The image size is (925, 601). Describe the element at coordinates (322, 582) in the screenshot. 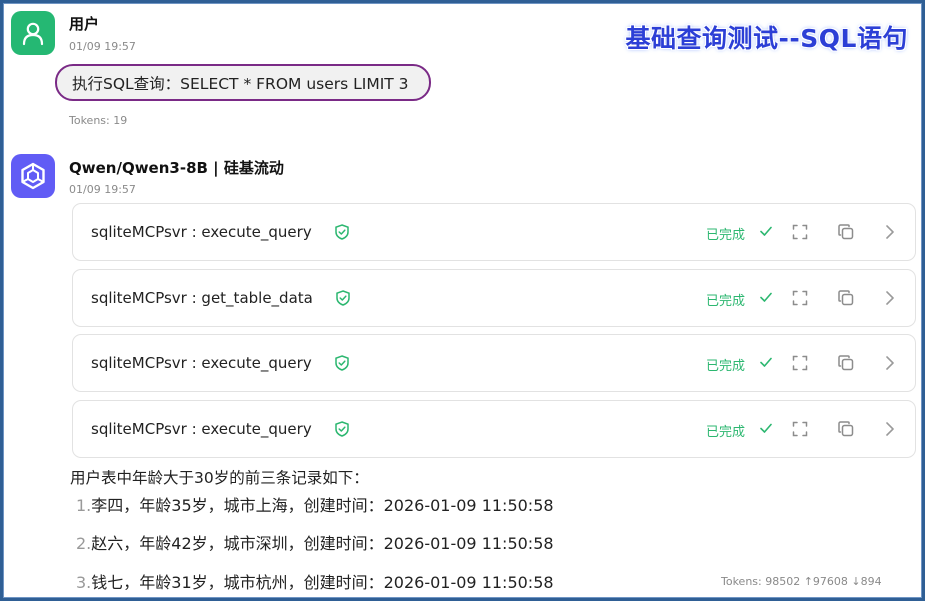

I see `answer-item-text: 钱七，年龄31岁，城市杭州，创建时间：2026-01-09 11:50:58` at that location.